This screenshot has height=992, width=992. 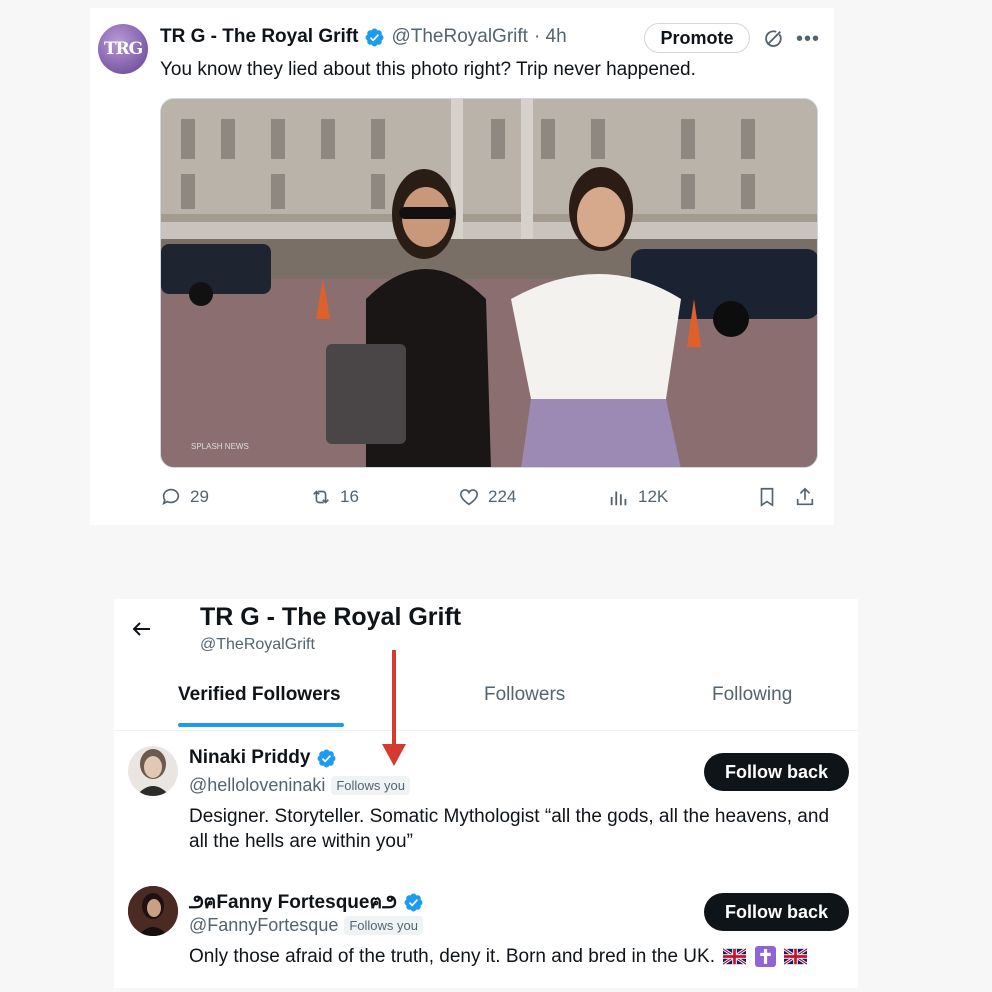 What do you see at coordinates (171, 497) in the screenshot?
I see `reply-icon` at bounding box center [171, 497].